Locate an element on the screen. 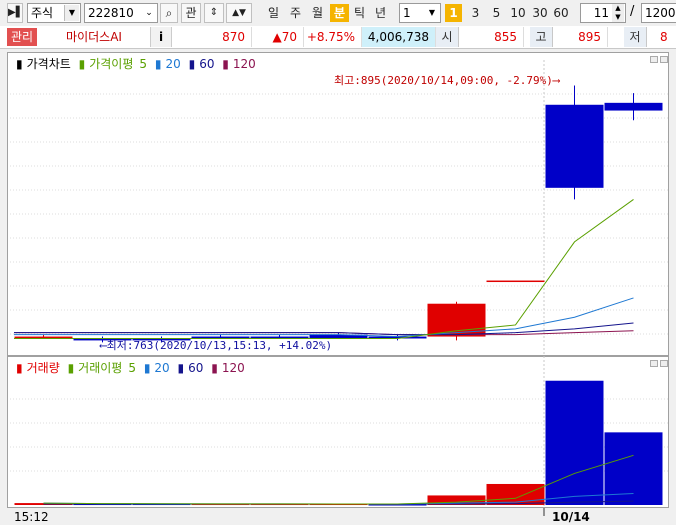 This screenshot has width=676, height=525. volume-ma20-label: 20 is located at coordinates (162, 368).